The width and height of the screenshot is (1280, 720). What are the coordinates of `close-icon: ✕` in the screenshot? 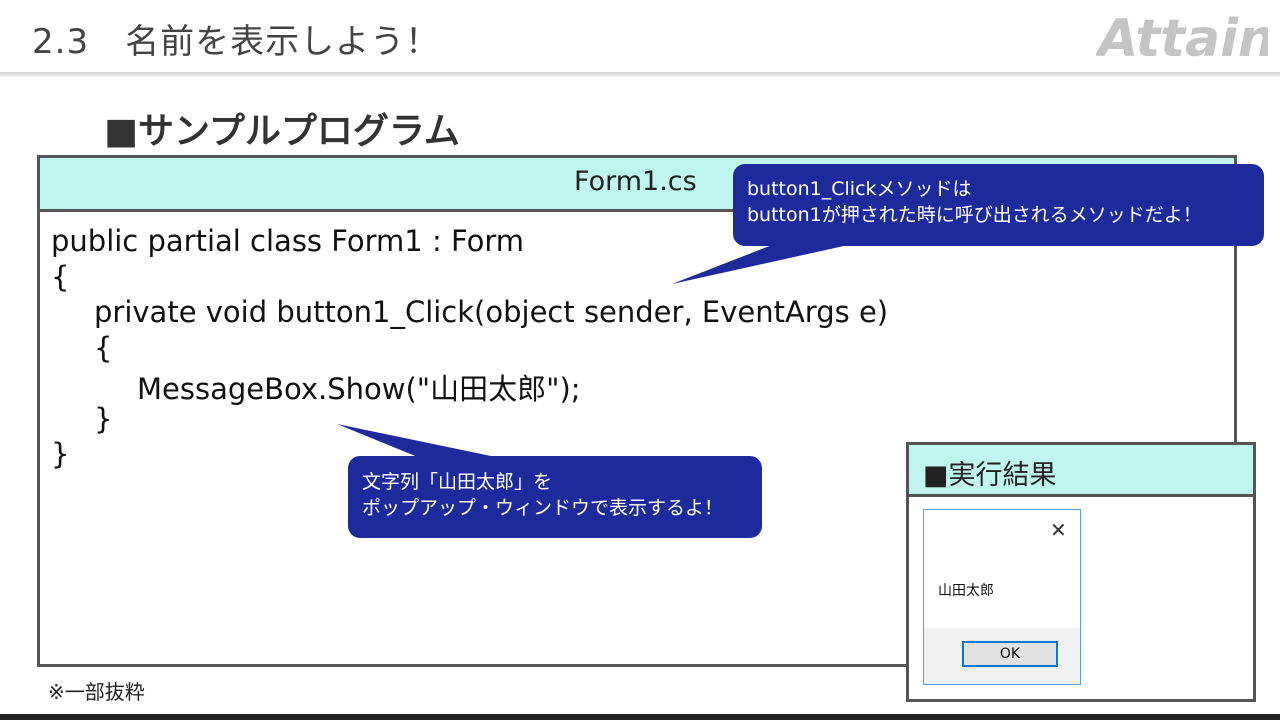 It's located at (1058, 530).